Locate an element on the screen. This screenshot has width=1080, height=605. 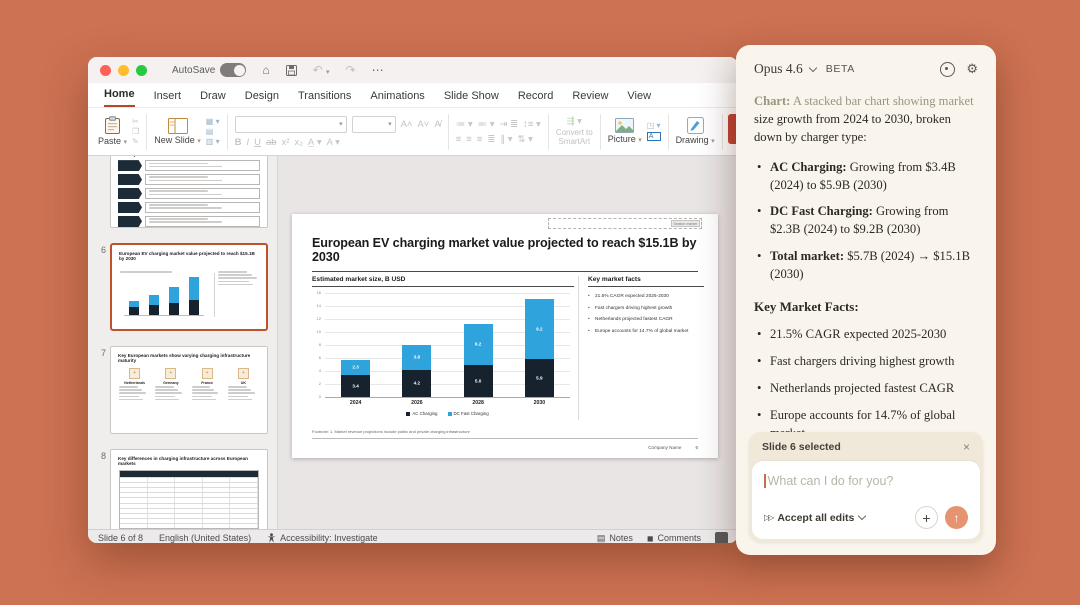
stacked-bar-2024: 3.4 2.3 is located at coordinates (356, 378).